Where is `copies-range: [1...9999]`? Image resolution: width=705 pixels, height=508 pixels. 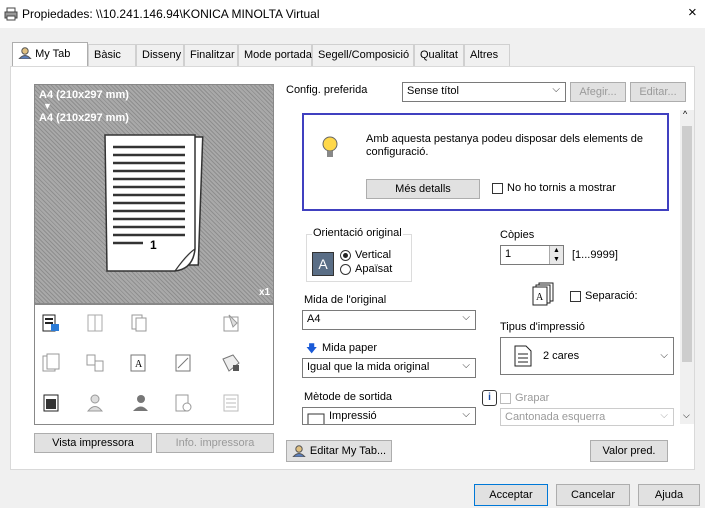 copies-range: [1...9999] is located at coordinates (595, 255).